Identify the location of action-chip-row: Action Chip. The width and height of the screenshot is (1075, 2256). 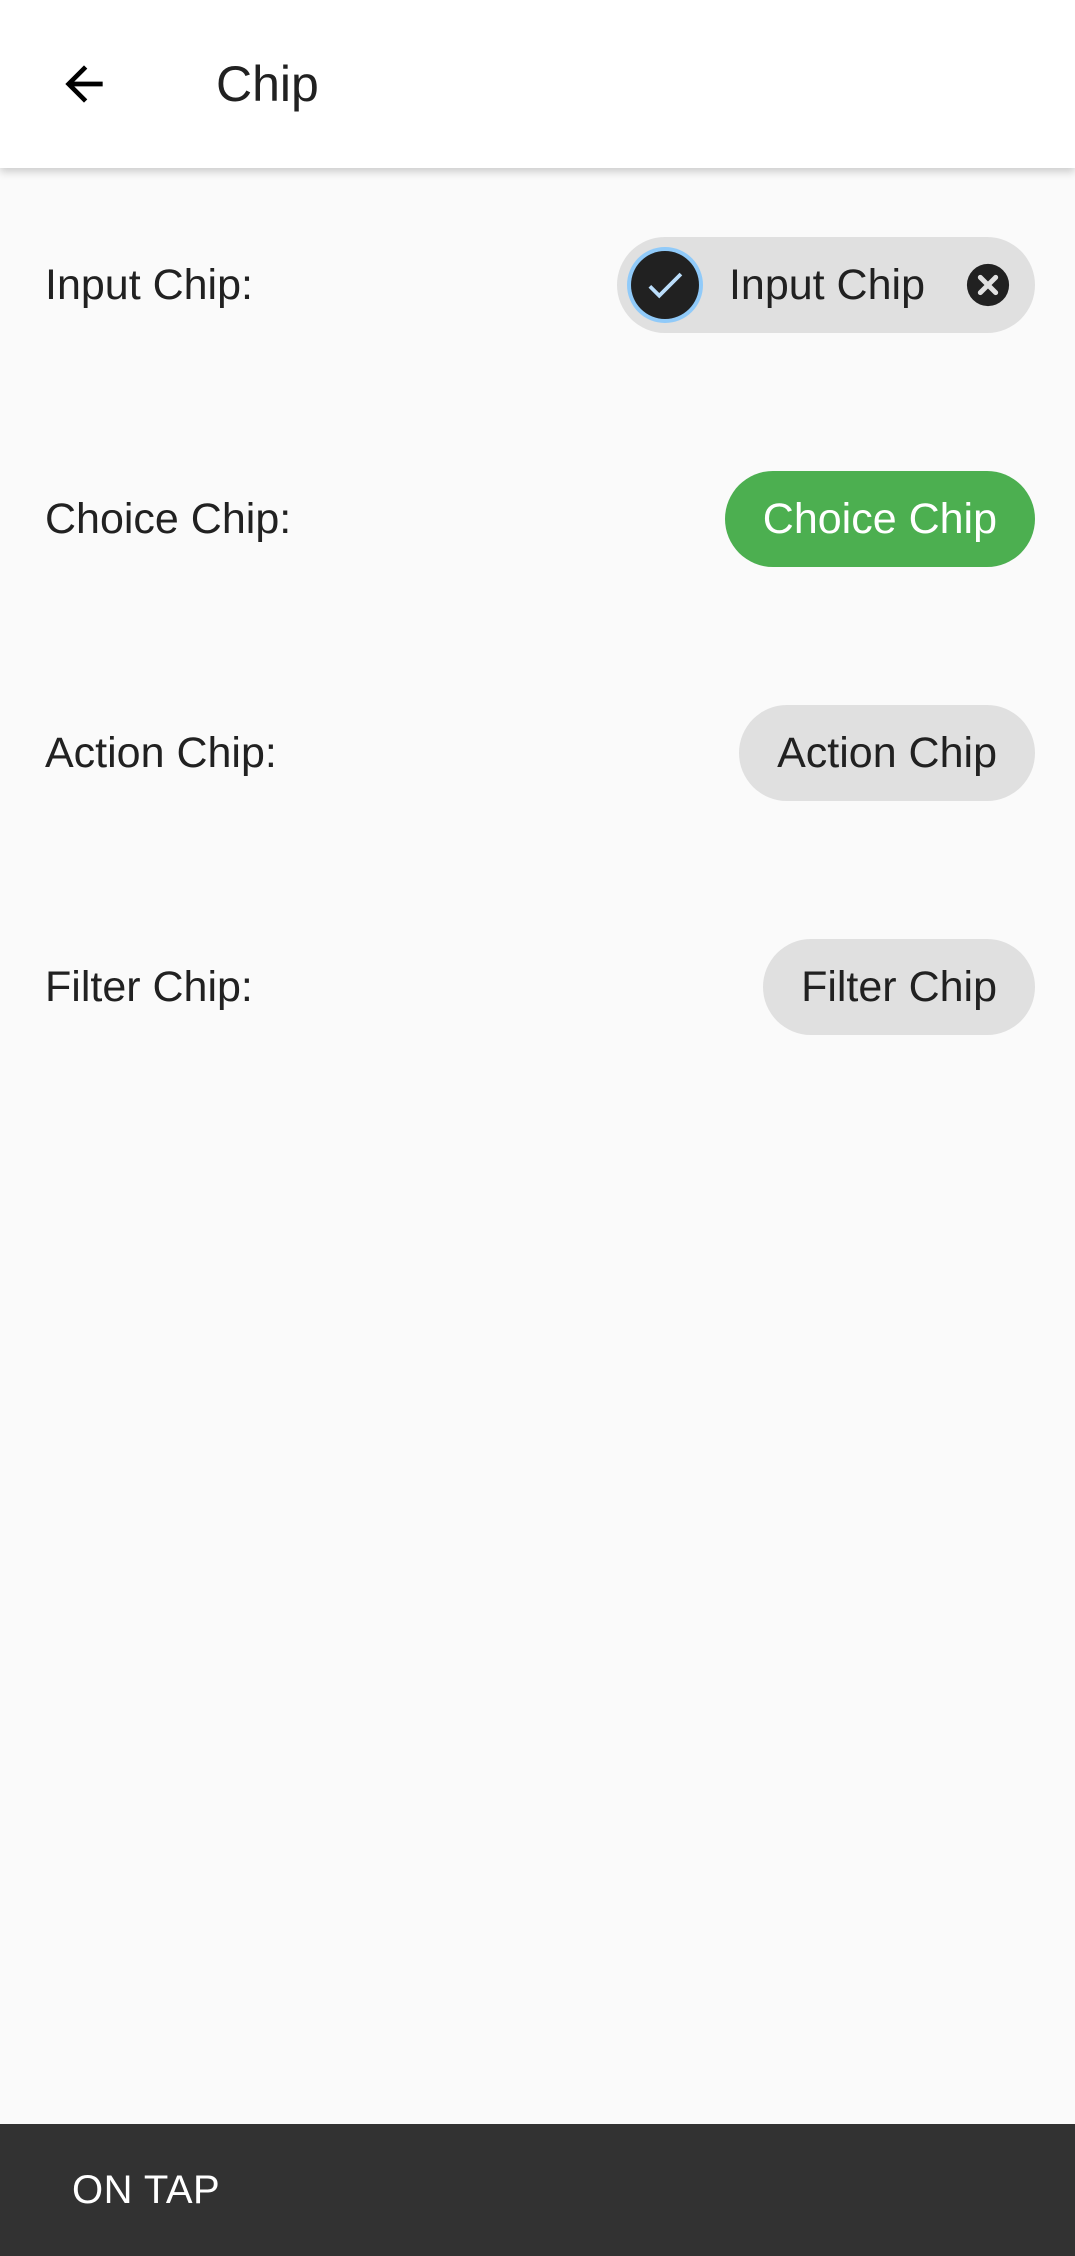
(537, 753).